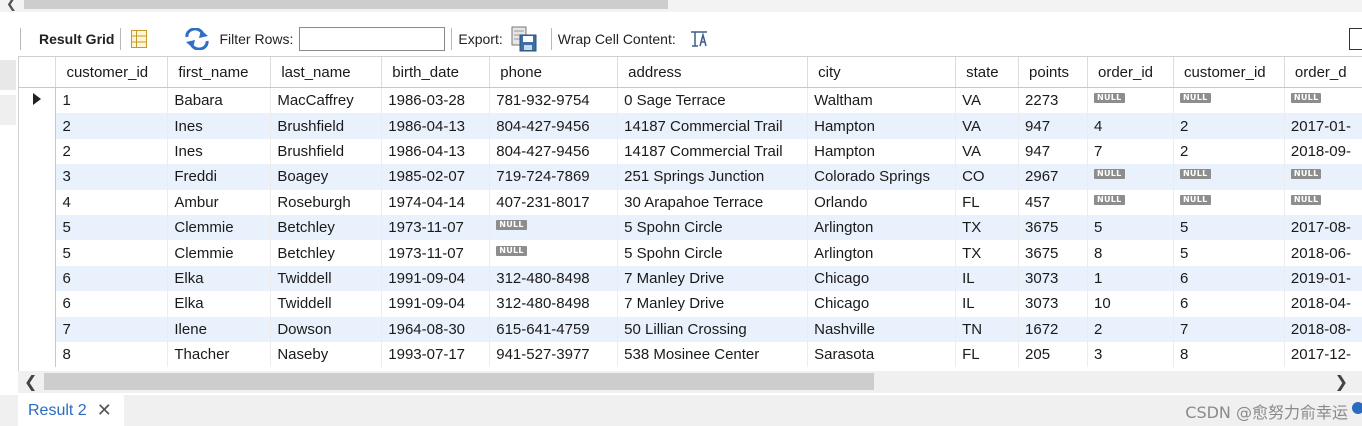 Image resolution: width=1362 pixels, height=426 pixels. Describe the element at coordinates (436, 202) in the screenshot. I see `cell-birth-date: 1974-04-14` at that location.